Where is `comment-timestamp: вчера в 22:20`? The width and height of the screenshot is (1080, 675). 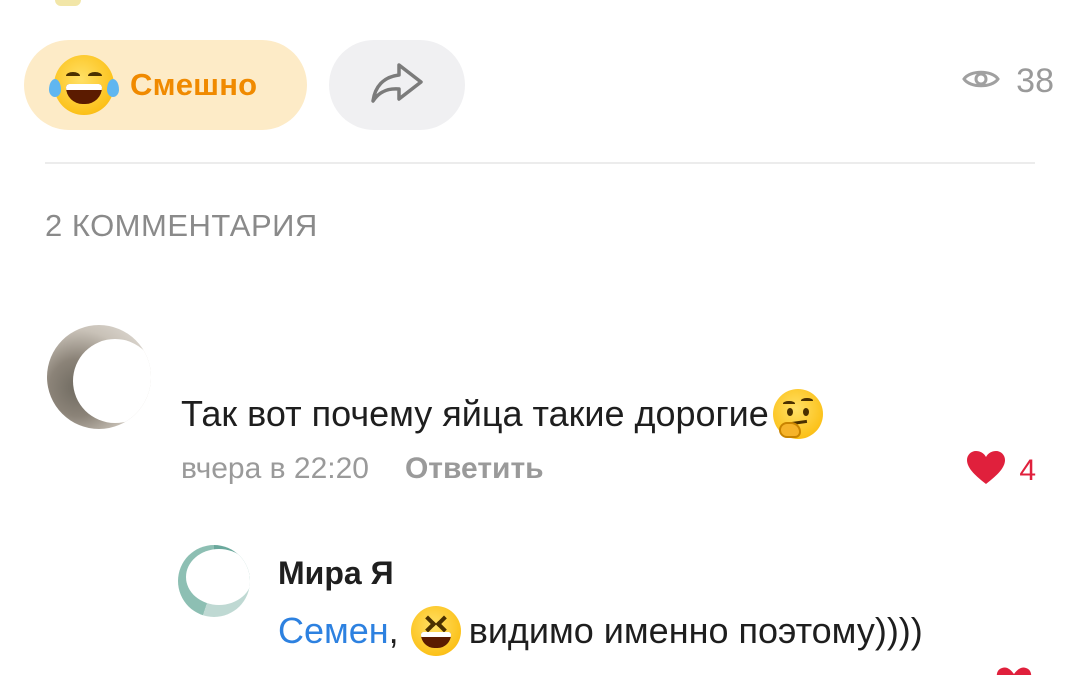
comment-timestamp: вчера в 22:20 is located at coordinates (275, 468).